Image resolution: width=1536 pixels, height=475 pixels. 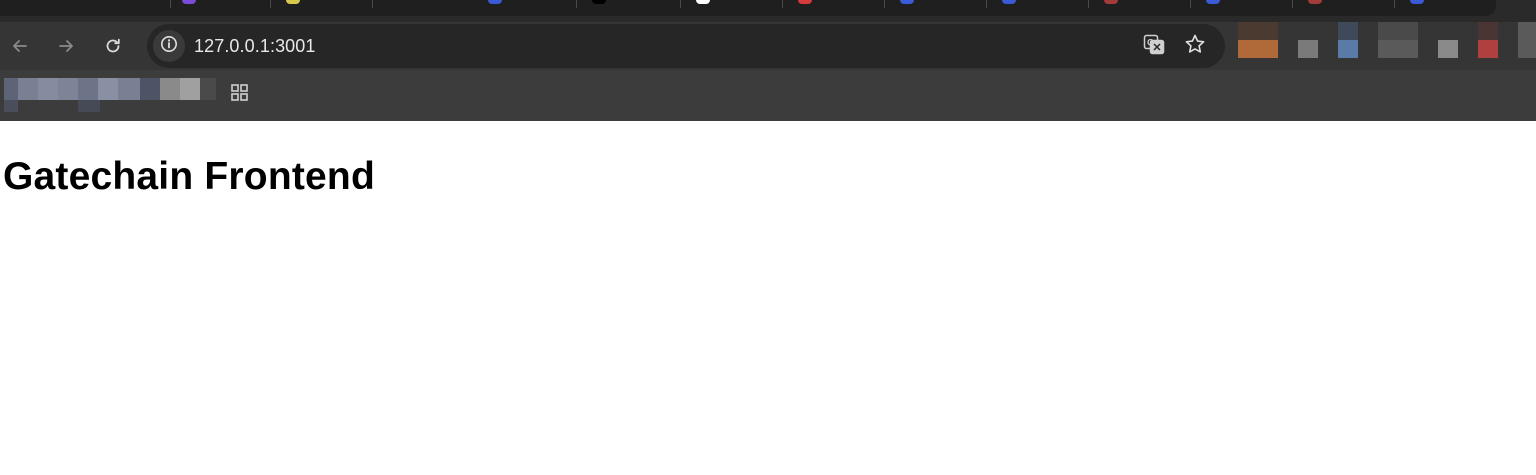 I want to click on back-button, so click(x=20, y=46).